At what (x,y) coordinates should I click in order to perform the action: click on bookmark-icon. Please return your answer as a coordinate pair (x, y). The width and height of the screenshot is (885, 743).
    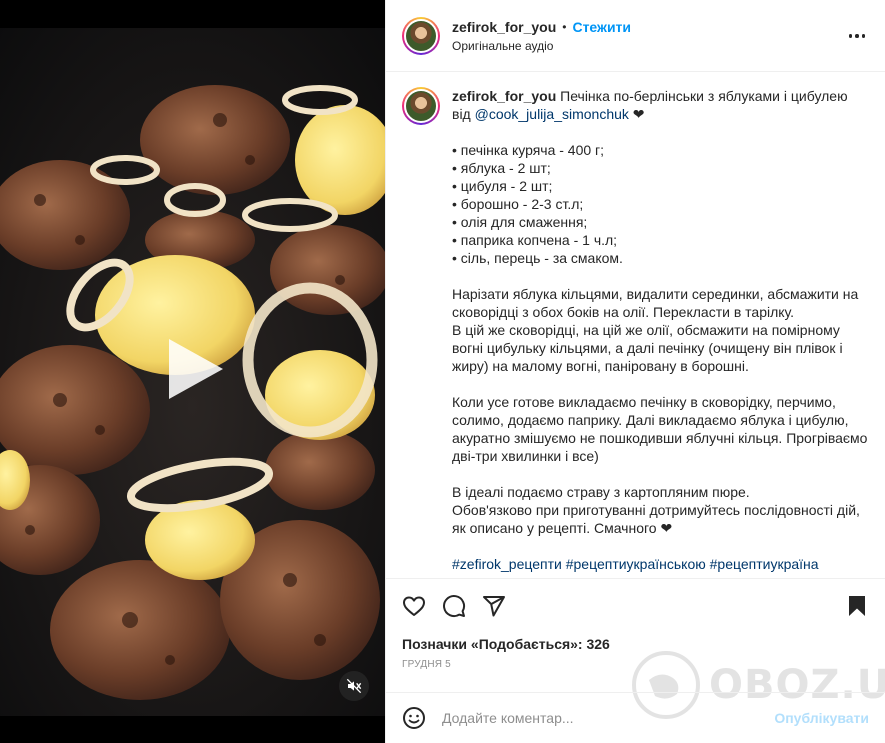
    Looking at the image, I should click on (857, 606).